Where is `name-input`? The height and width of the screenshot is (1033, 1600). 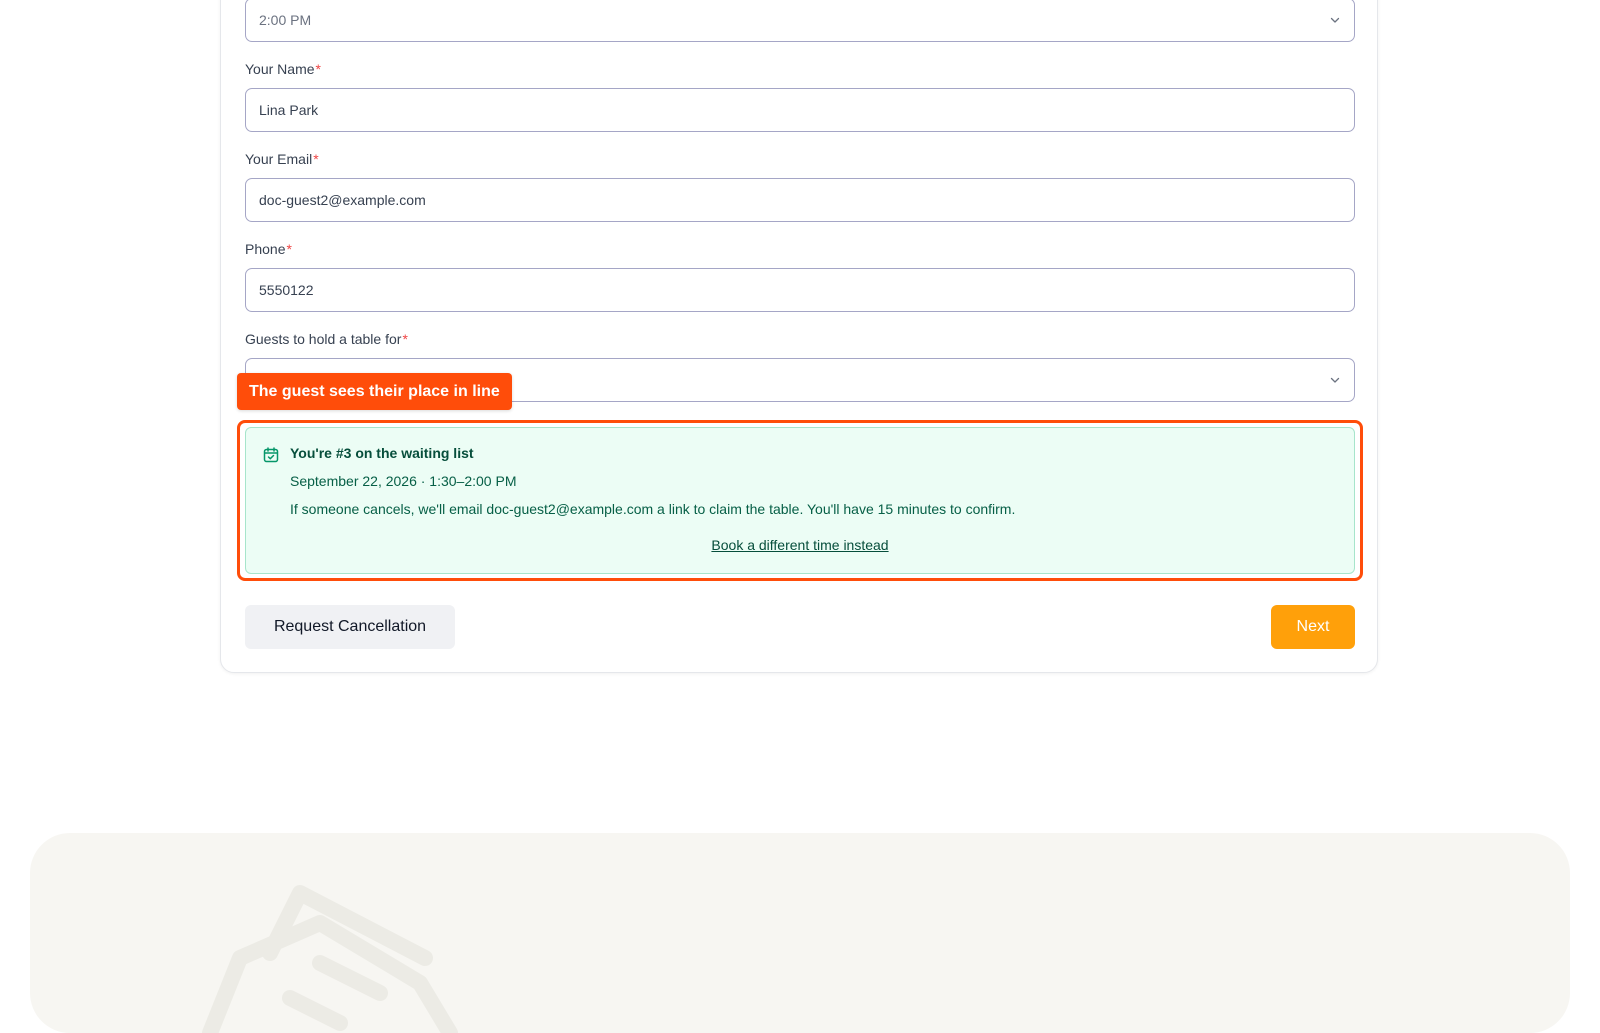
name-input is located at coordinates (800, 110).